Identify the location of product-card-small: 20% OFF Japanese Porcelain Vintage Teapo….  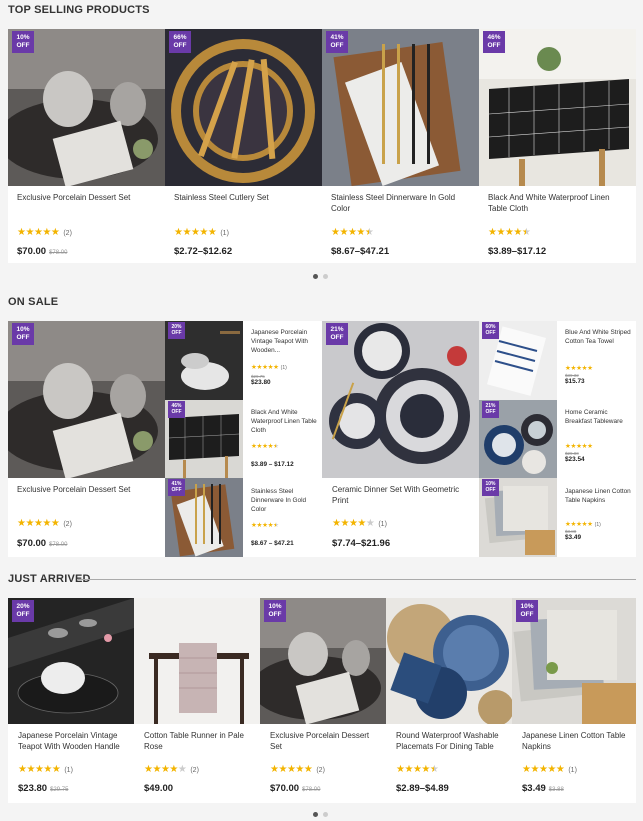
(243, 360).